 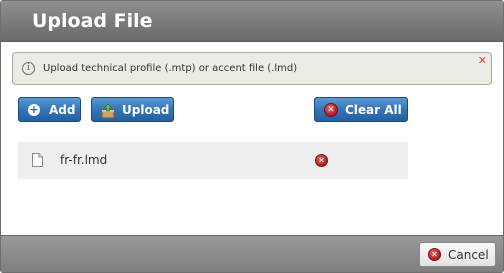 I want to click on dialog-titlebar: Upload File, so click(x=252, y=21).